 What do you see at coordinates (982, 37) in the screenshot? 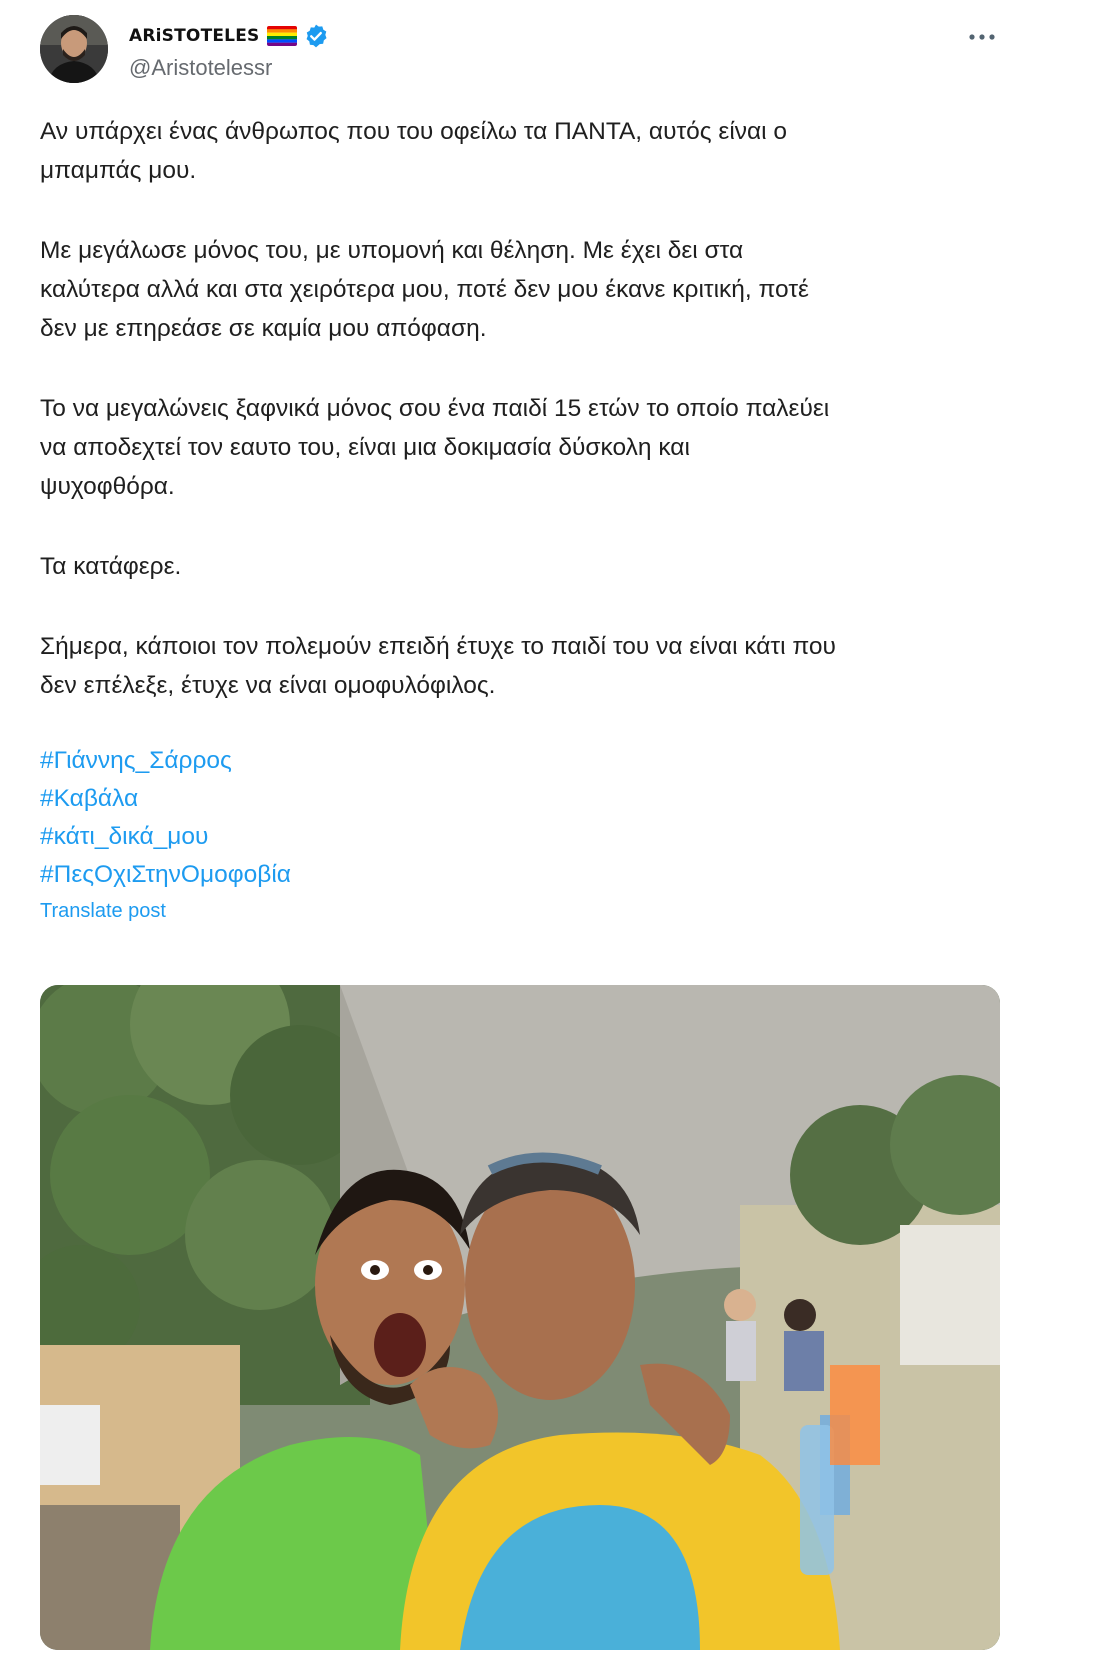
I see `more-options-icon` at bounding box center [982, 37].